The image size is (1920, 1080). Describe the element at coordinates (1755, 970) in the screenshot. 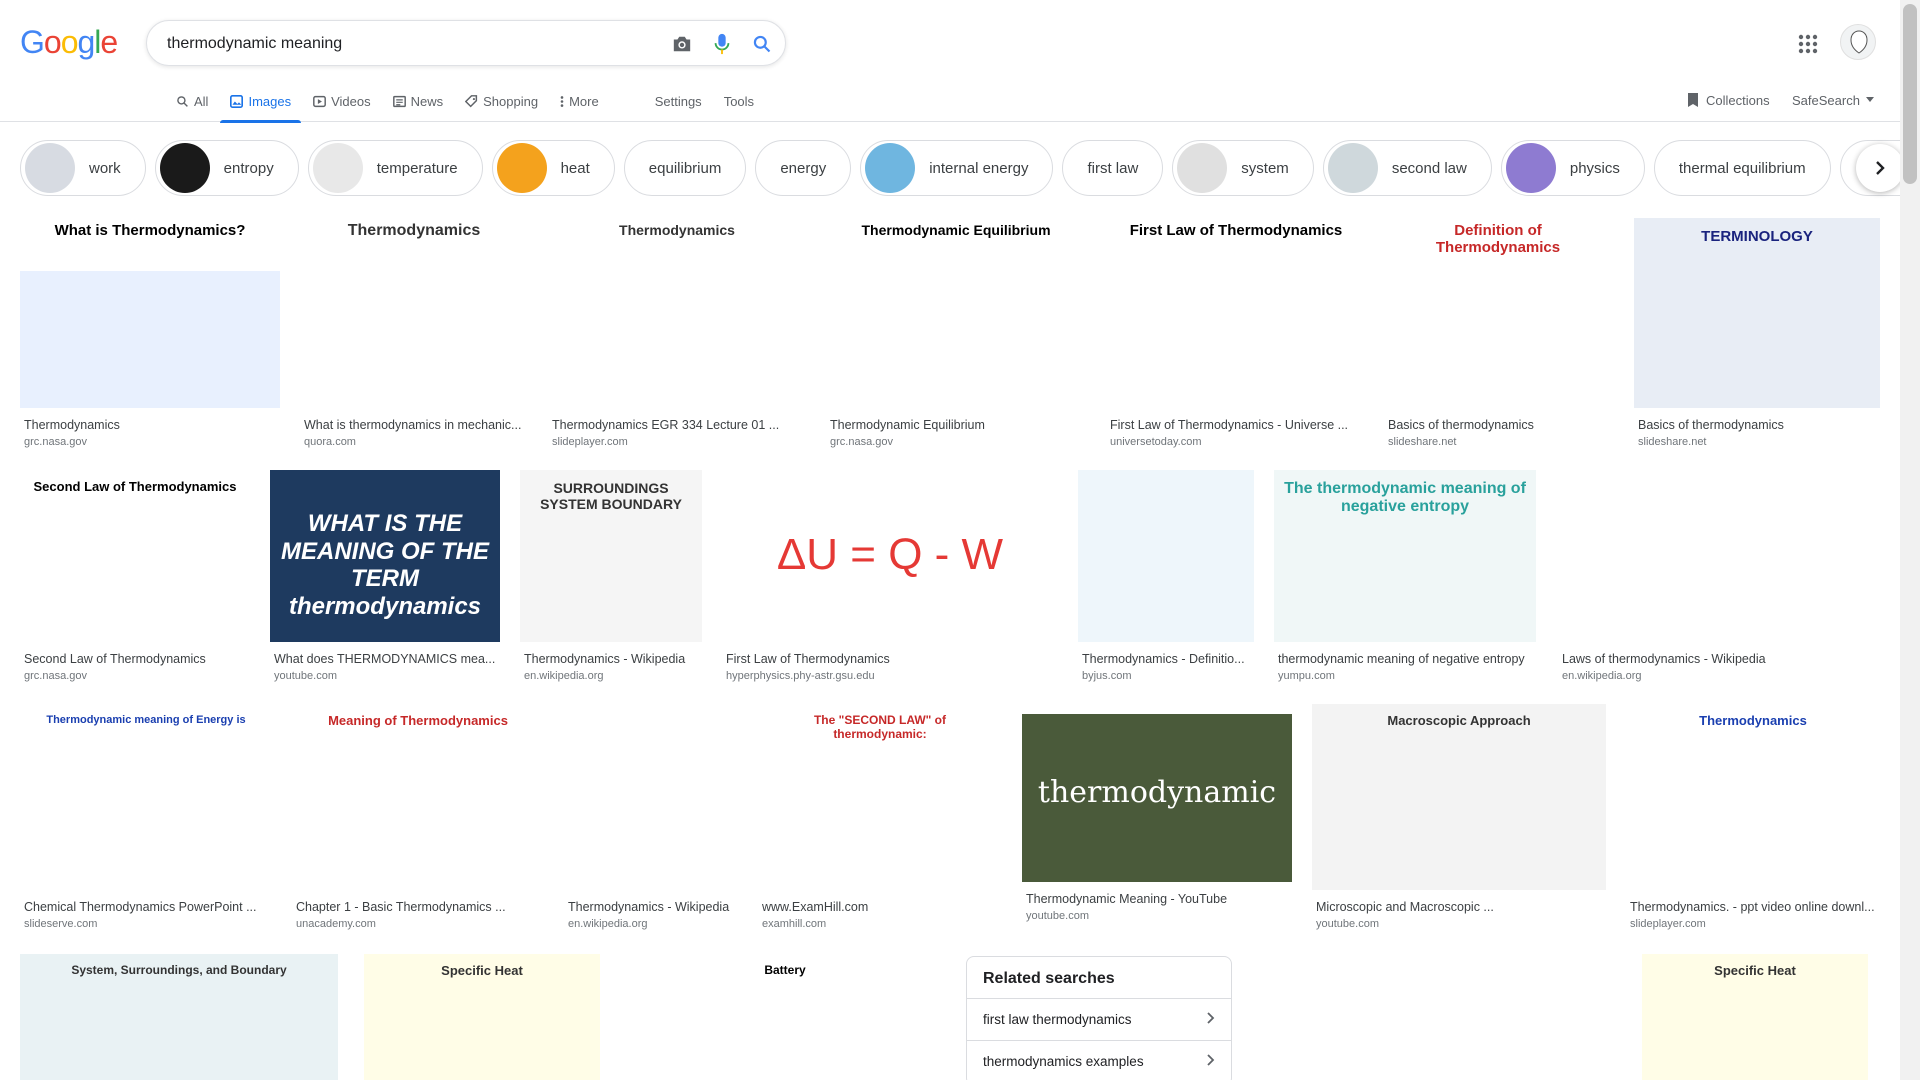

I see `thumbnail-text: Specific Heat` at that location.